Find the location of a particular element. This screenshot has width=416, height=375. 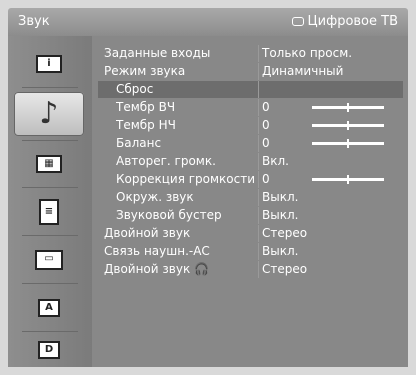

sidebar-item-settings-list: ≡ is located at coordinates (49, 212).